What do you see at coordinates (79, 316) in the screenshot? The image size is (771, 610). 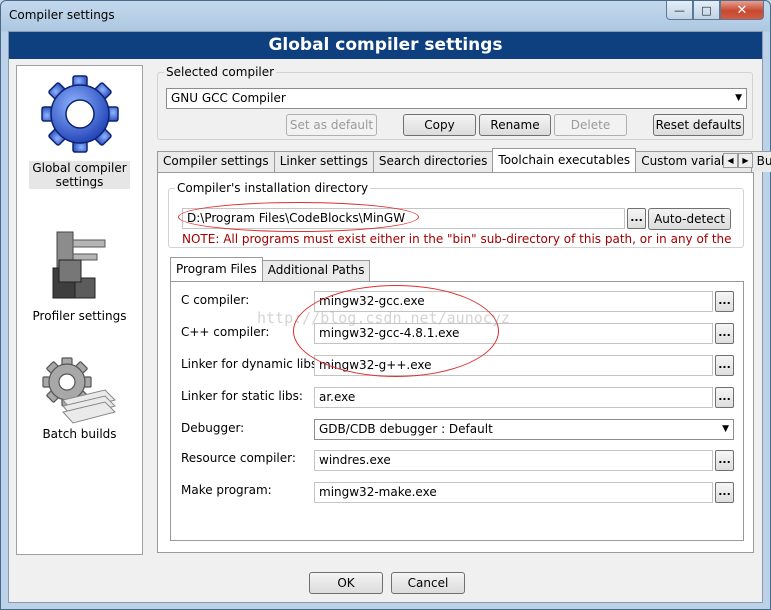 I see `sidebar-item-label: Profiler settings` at bounding box center [79, 316].